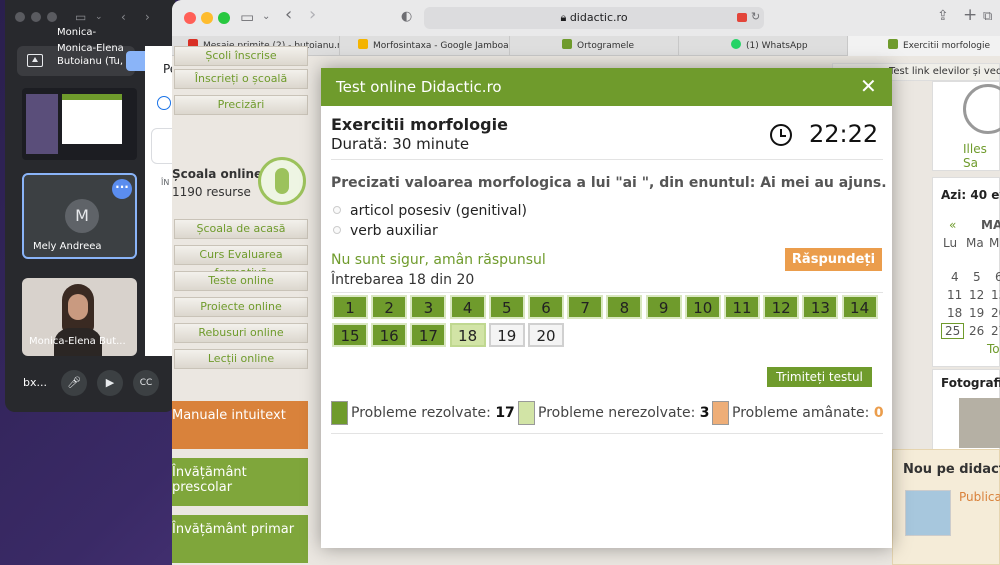 This screenshot has width=1000, height=565. What do you see at coordinates (859, 307) in the screenshot?
I see `question-number-button: 14` at bounding box center [859, 307].